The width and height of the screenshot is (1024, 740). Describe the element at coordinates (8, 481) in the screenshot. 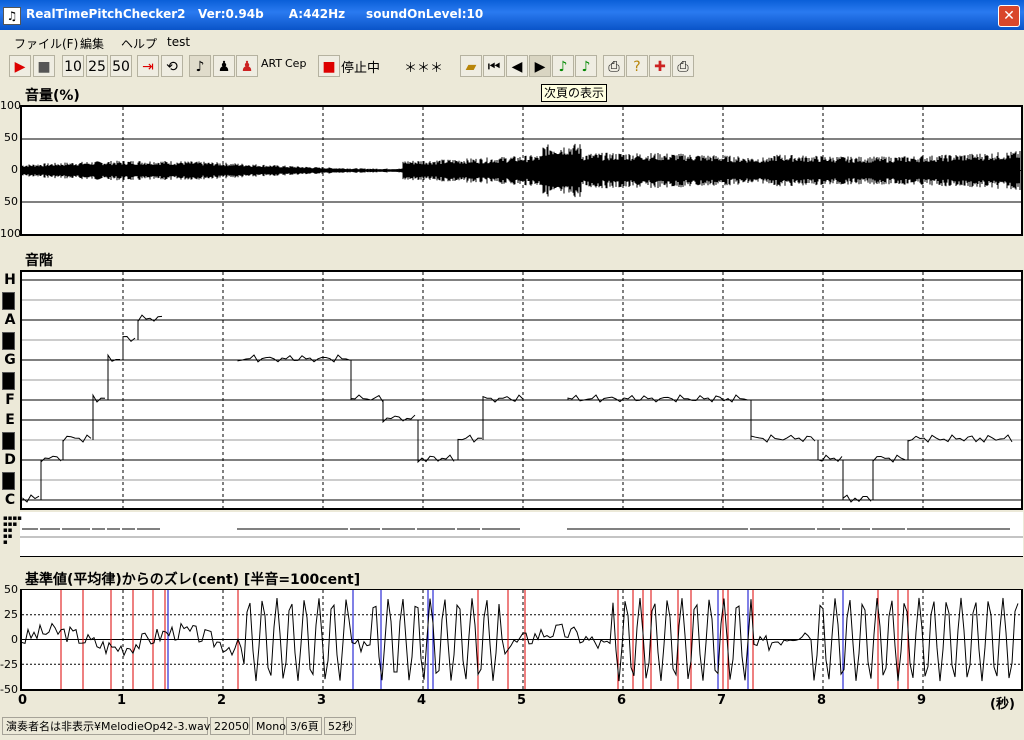

I see `black-key-c-sharp` at that location.